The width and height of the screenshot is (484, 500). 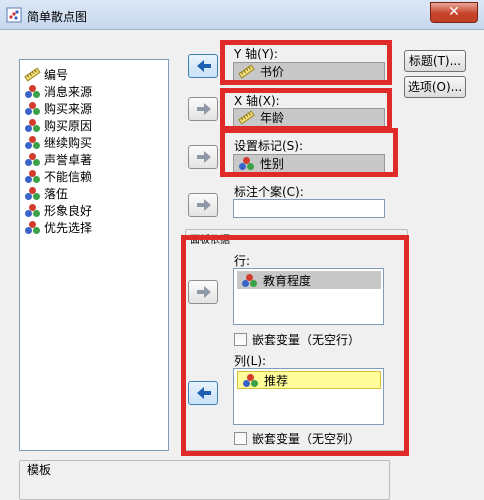 What do you see at coordinates (14, 15) in the screenshot?
I see `spss-chart-icon` at bounding box center [14, 15].